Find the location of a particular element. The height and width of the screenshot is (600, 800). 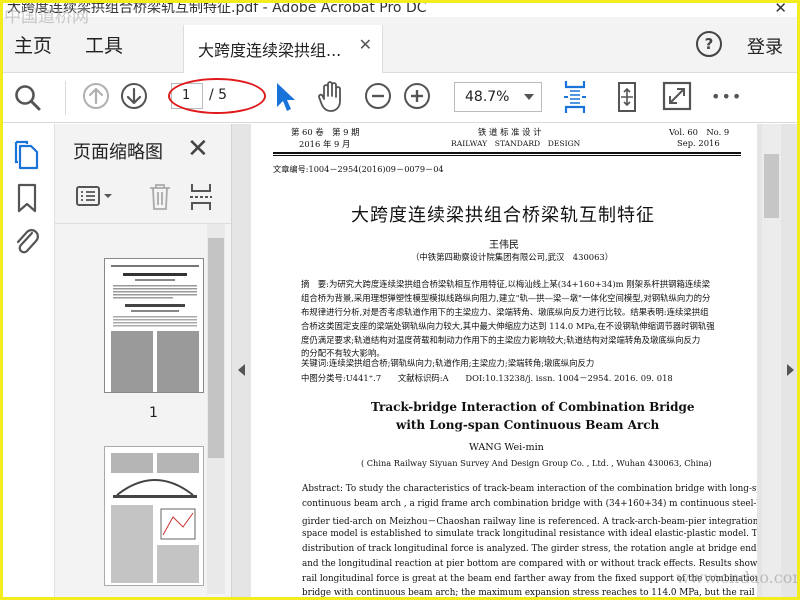

thumbnail-scrollbar is located at coordinates (216, 409).